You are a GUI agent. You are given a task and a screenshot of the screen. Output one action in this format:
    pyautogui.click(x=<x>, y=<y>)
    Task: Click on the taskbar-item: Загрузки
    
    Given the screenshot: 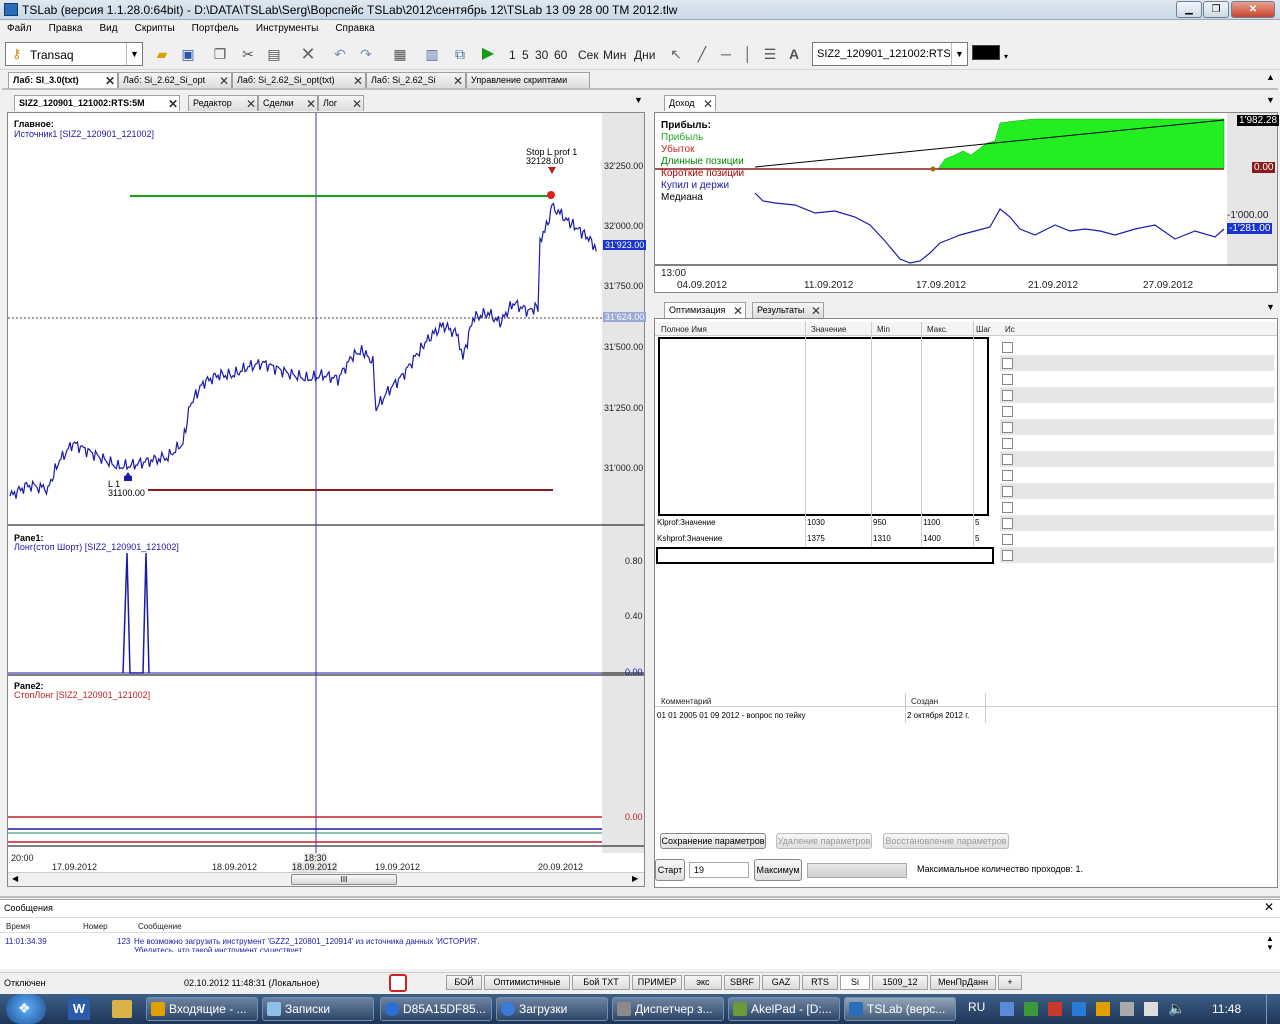 What is the action you would take?
    pyautogui.click(x=552, y=1009)
    